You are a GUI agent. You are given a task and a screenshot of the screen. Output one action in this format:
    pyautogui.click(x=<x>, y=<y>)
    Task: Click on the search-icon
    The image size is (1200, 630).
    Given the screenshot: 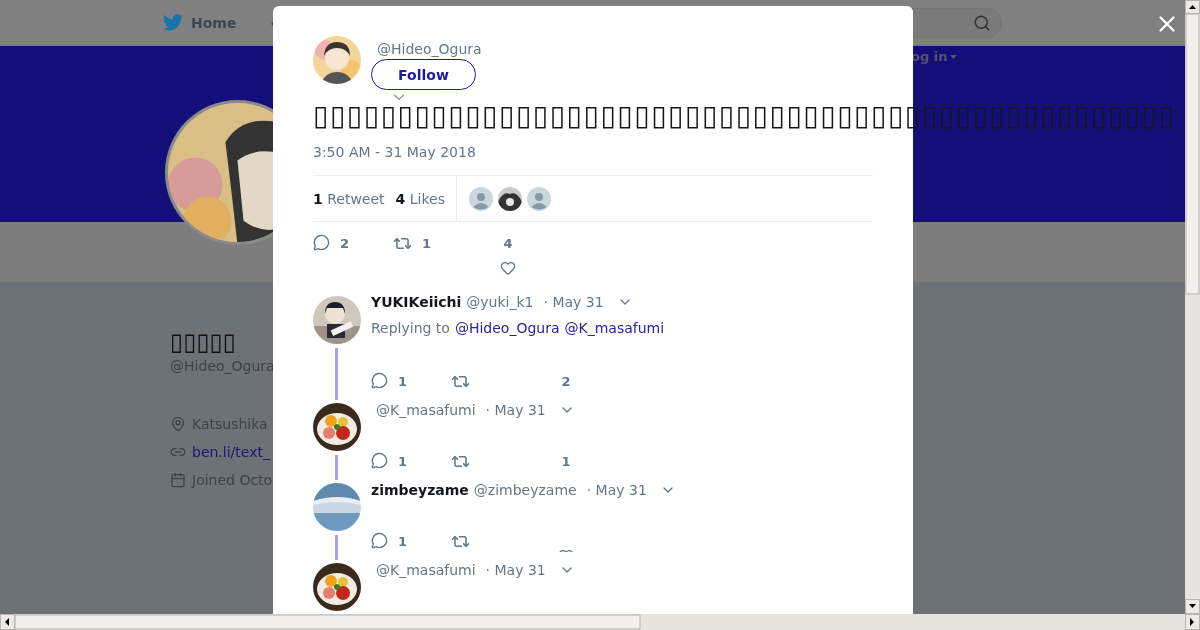 What is the action you would take?
    pyautogui.click(x=982, y=22)
    